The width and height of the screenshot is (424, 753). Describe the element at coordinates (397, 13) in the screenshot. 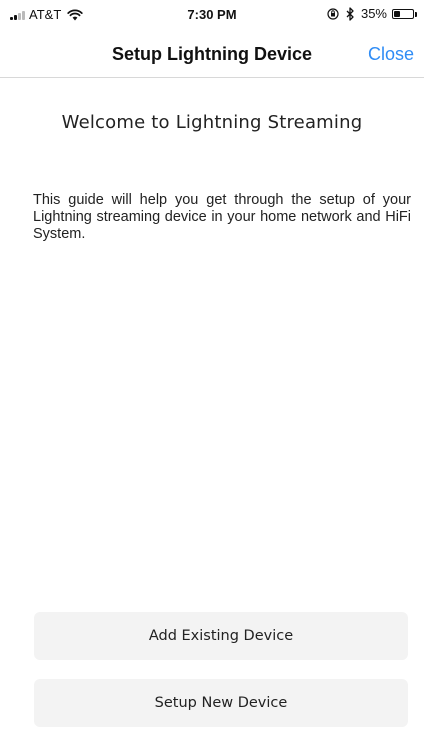

I see `battery-fill` at that location.